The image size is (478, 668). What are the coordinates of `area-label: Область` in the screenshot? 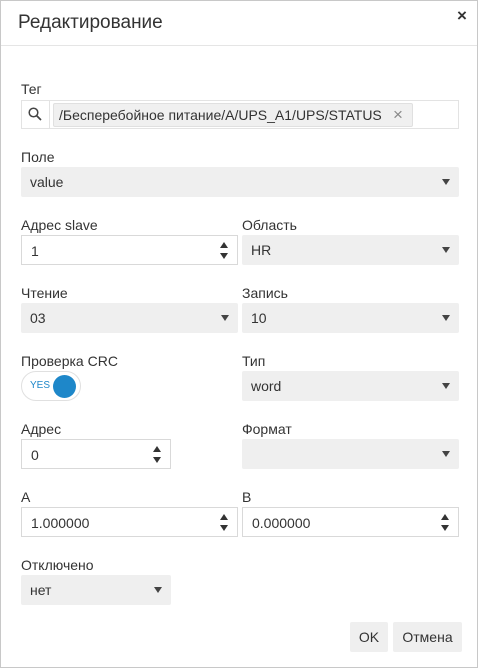 It's located at (269, 225).